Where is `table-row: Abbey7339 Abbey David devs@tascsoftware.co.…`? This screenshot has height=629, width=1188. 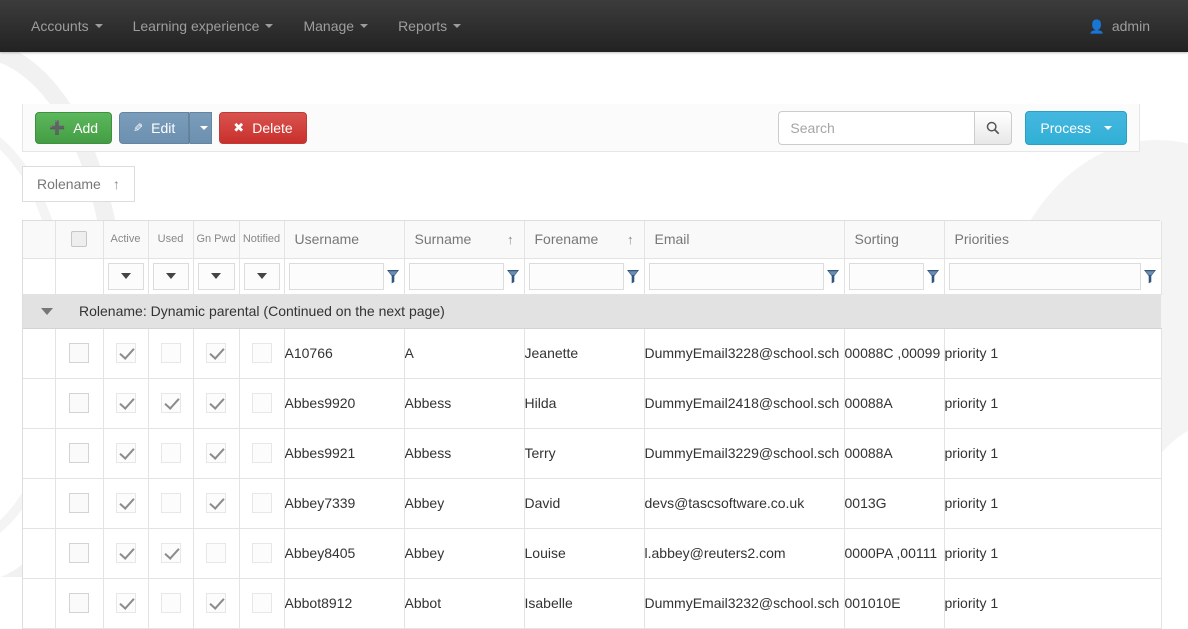 table-row: Abbey7339 Abbey David devs@tascsoftware.co.… is located at coordinates (592, 503).